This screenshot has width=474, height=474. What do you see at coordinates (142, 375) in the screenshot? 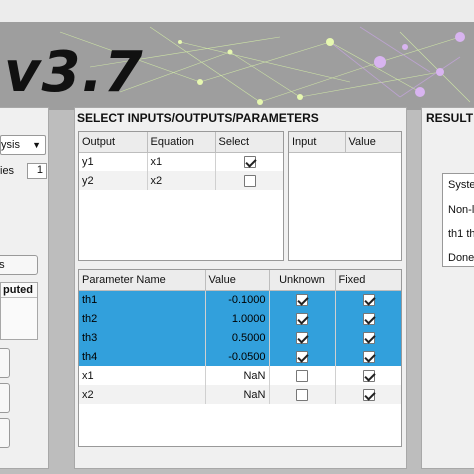
I see `param-name-cell: x1` at bounding box center [142, 375].